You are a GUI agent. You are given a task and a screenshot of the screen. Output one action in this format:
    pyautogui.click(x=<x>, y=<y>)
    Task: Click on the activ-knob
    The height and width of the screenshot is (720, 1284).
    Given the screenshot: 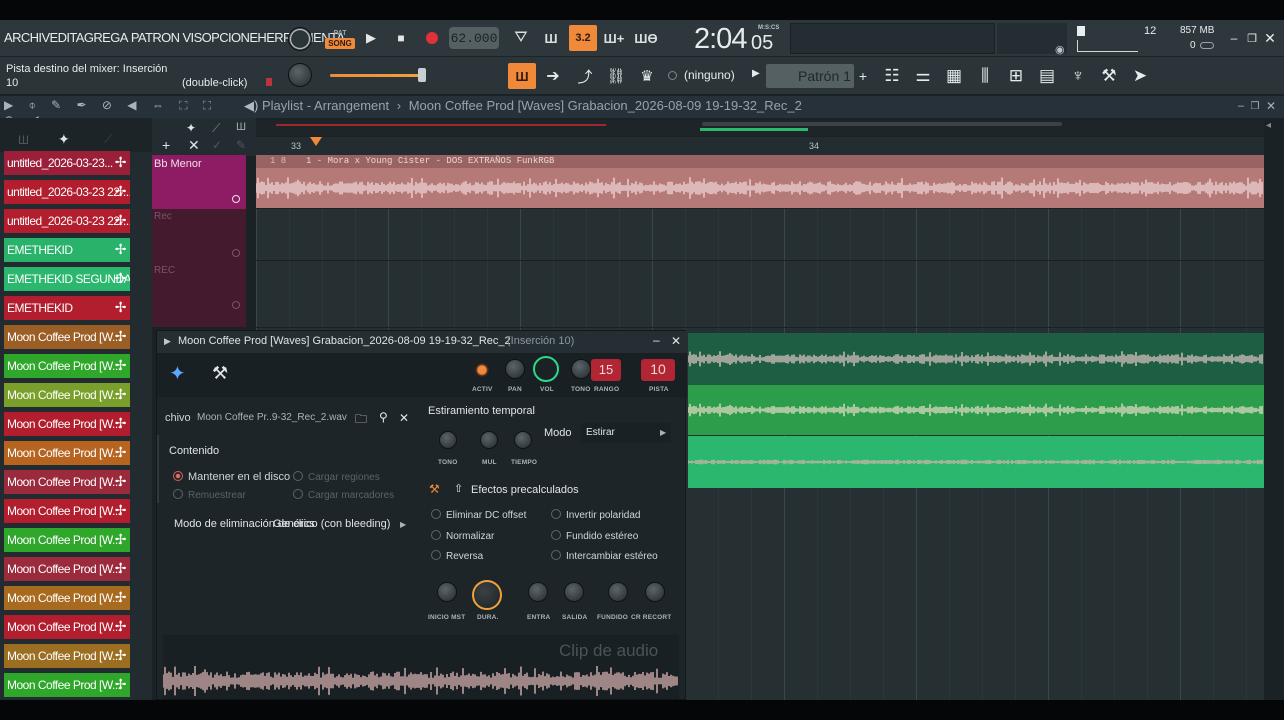 What is the action you would take?
    pyautogui.click(x=482, y=370)
    